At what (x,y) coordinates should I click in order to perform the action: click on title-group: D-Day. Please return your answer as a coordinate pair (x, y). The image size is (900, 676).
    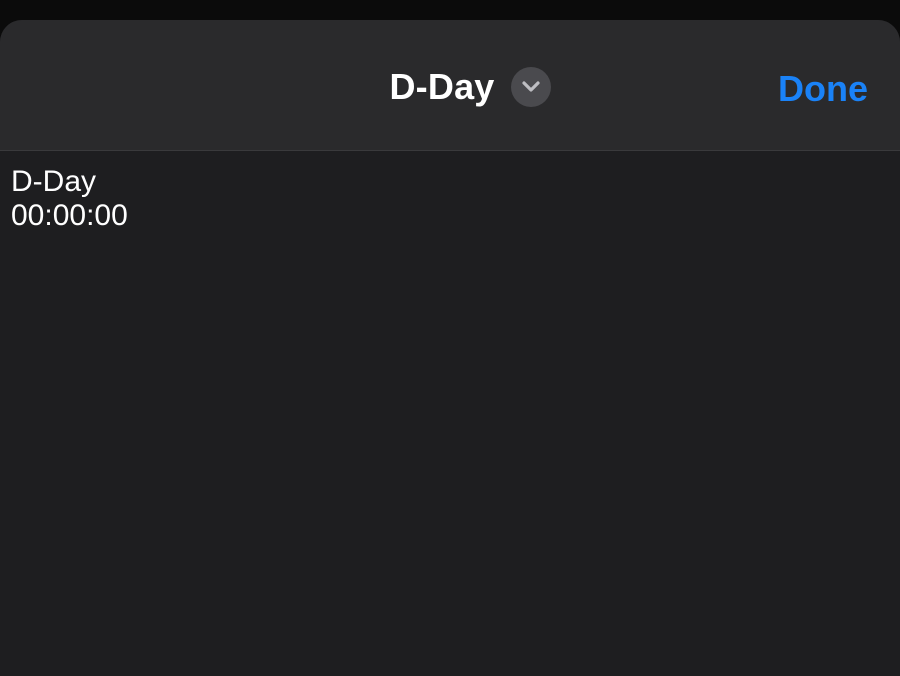
    Looking at the image, I should click on (450, 87).